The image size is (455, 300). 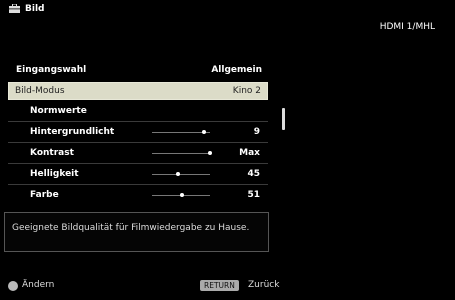 What do you see at coordinates (54, 174) in the screenshot?
I see `setting-label: Helligkeit` at bounding box center [54, 174].